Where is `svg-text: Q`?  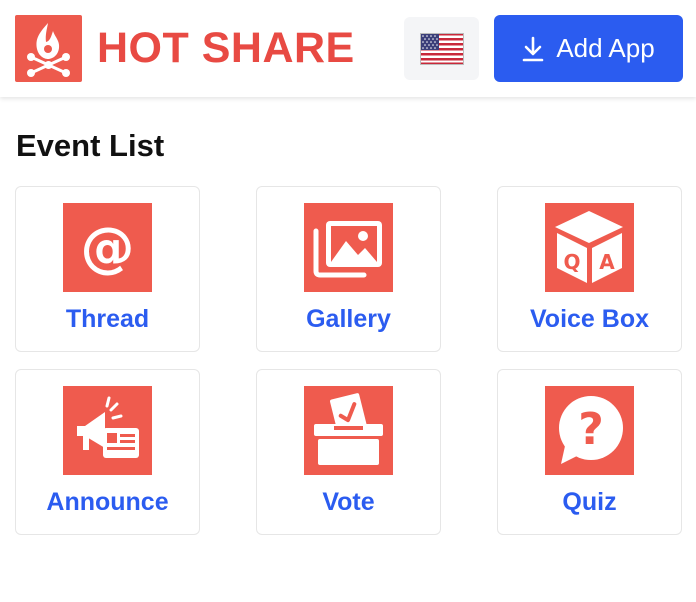 svg-text: Q is located at coordinates (571, 262).